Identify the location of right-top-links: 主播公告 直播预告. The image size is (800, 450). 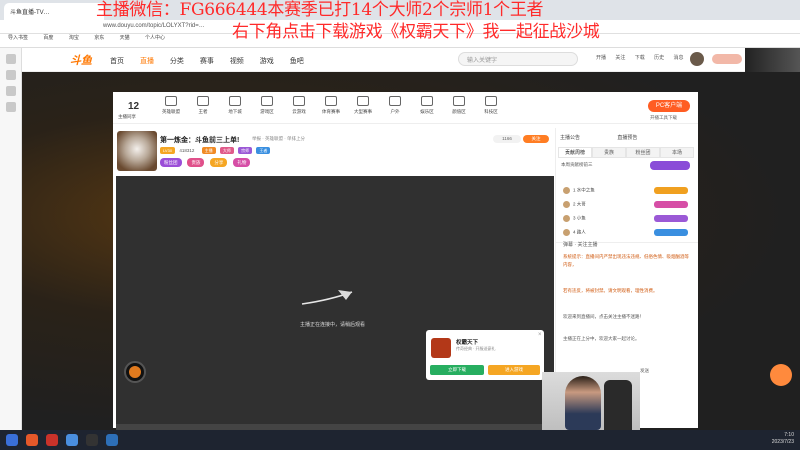
(616, 137).